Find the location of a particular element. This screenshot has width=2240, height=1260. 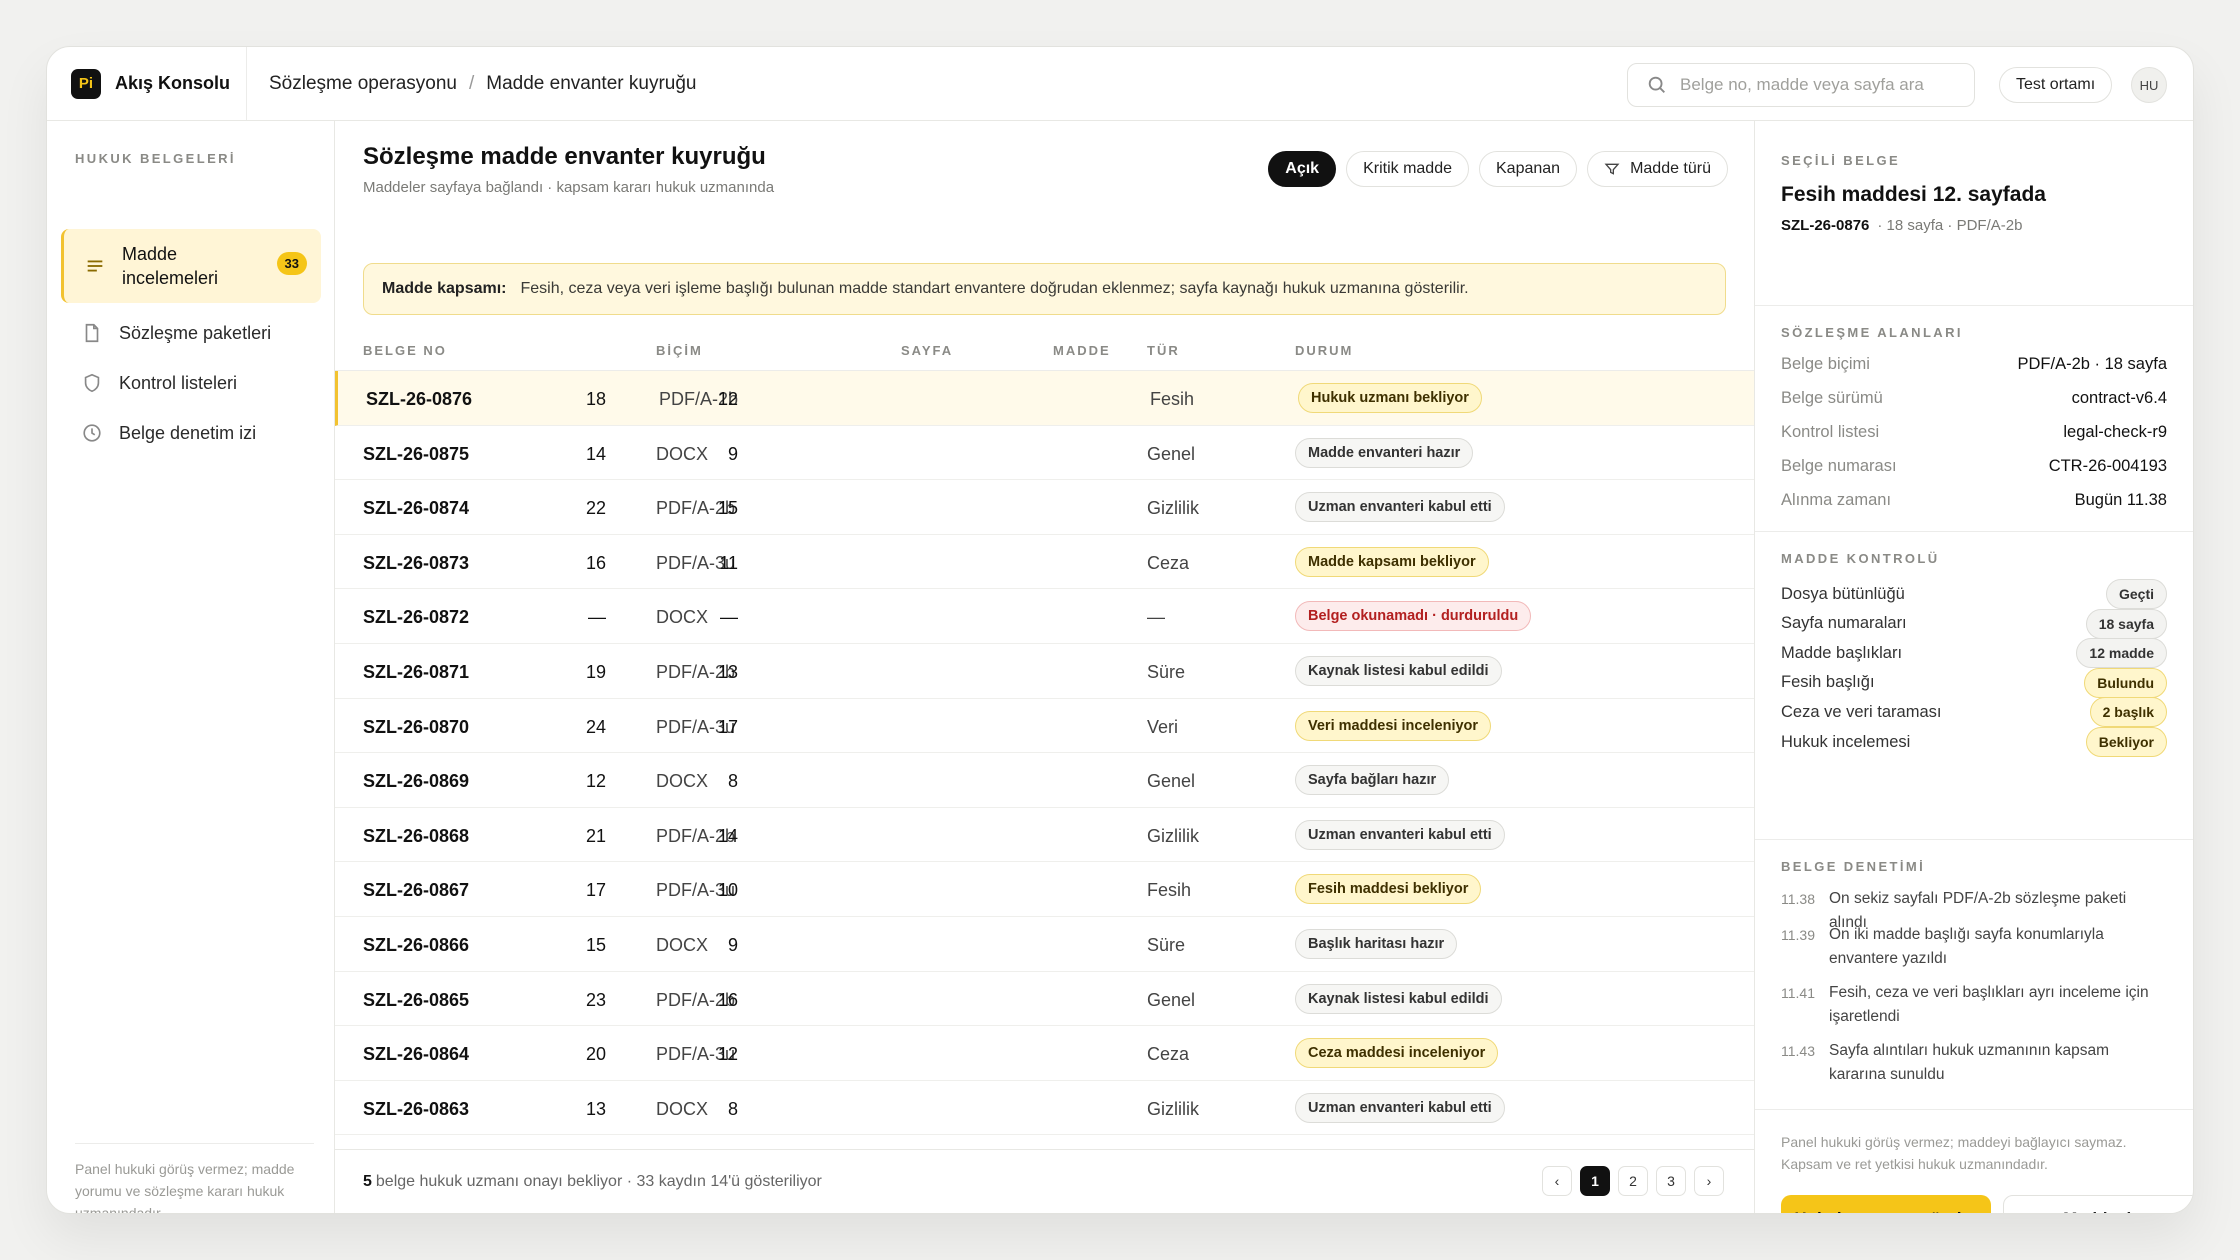

column-header-type: TÜR is located at coordinates (1163, 350).